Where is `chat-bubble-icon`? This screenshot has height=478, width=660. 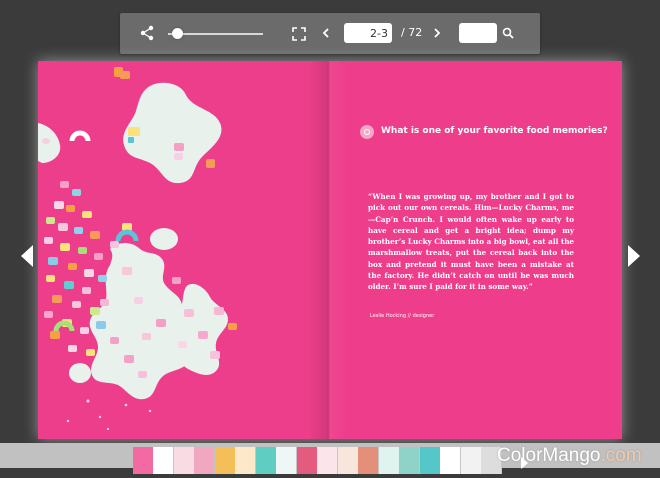 chat-bubble-icon is located at coordinates (367, 132).